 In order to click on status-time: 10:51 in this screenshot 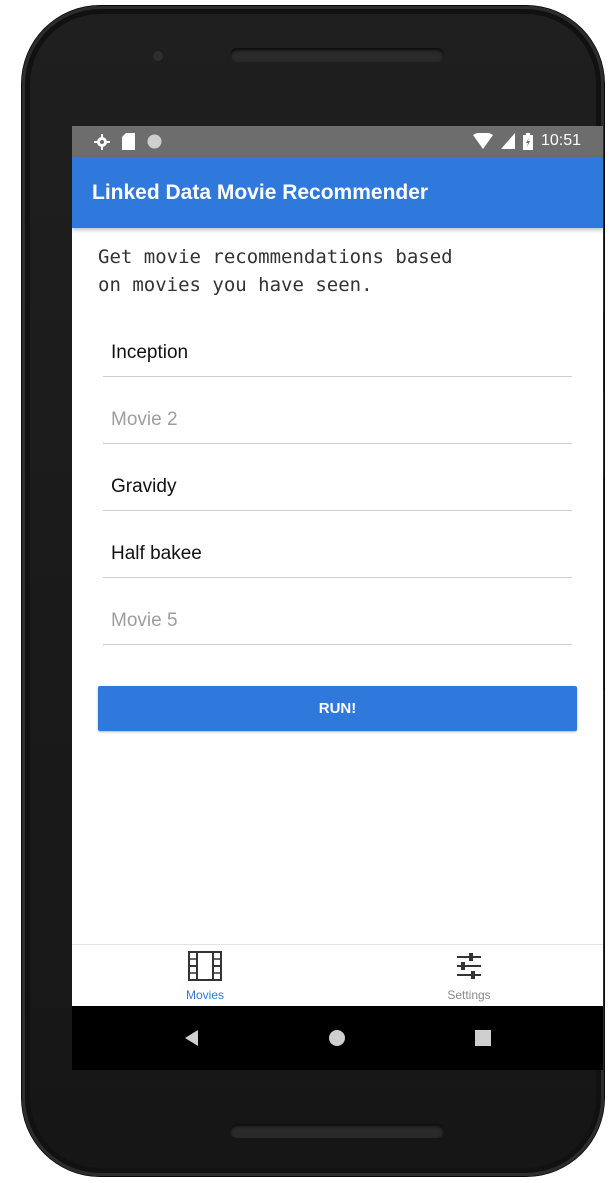, I will do `click(560, 140)`.